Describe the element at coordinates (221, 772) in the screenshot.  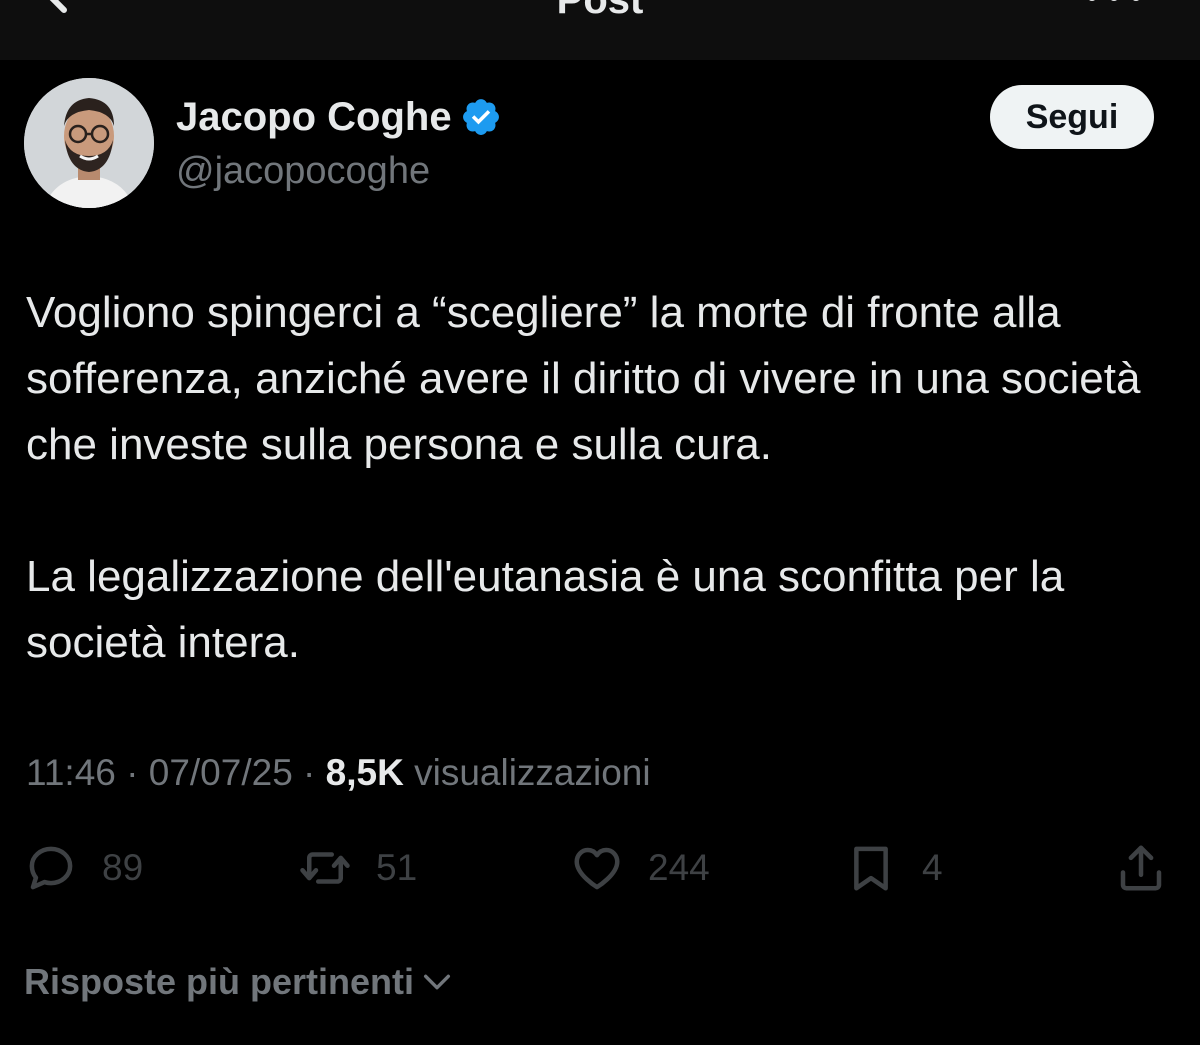
I see `post-date: 07/07/25` at that location.